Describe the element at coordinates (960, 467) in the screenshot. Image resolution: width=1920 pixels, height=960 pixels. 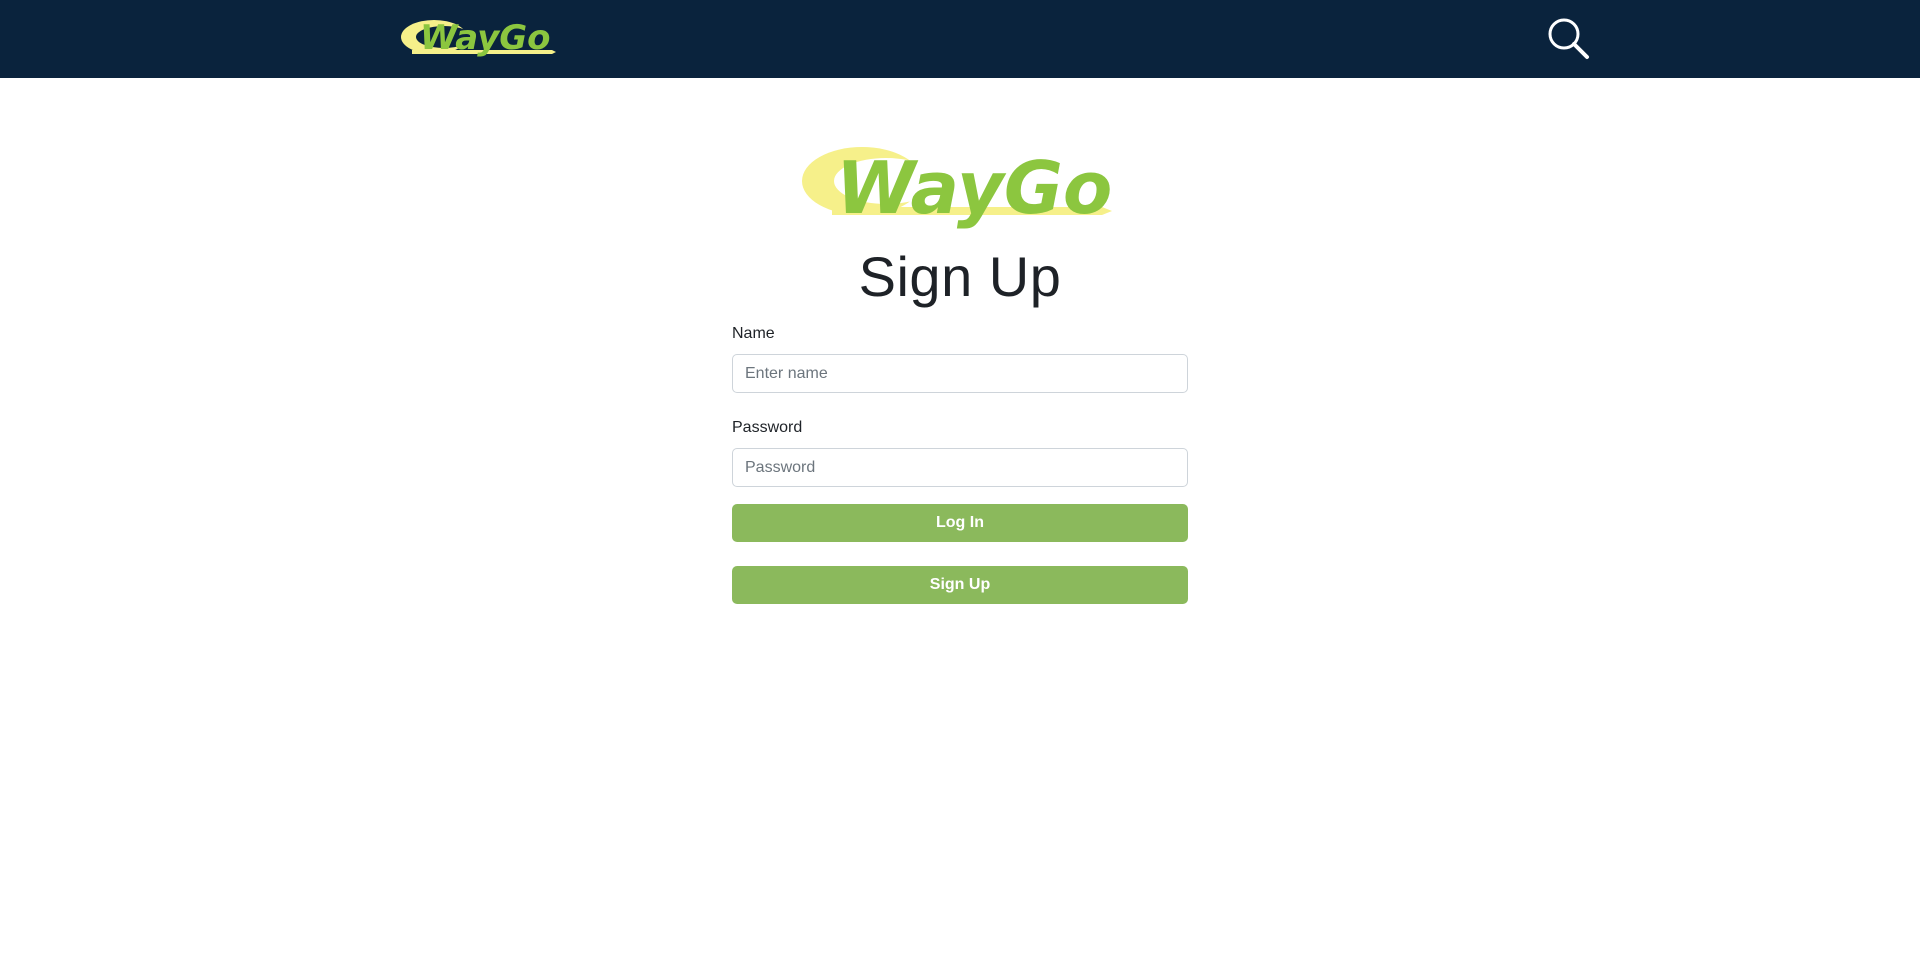
I see `password-input` at that location.